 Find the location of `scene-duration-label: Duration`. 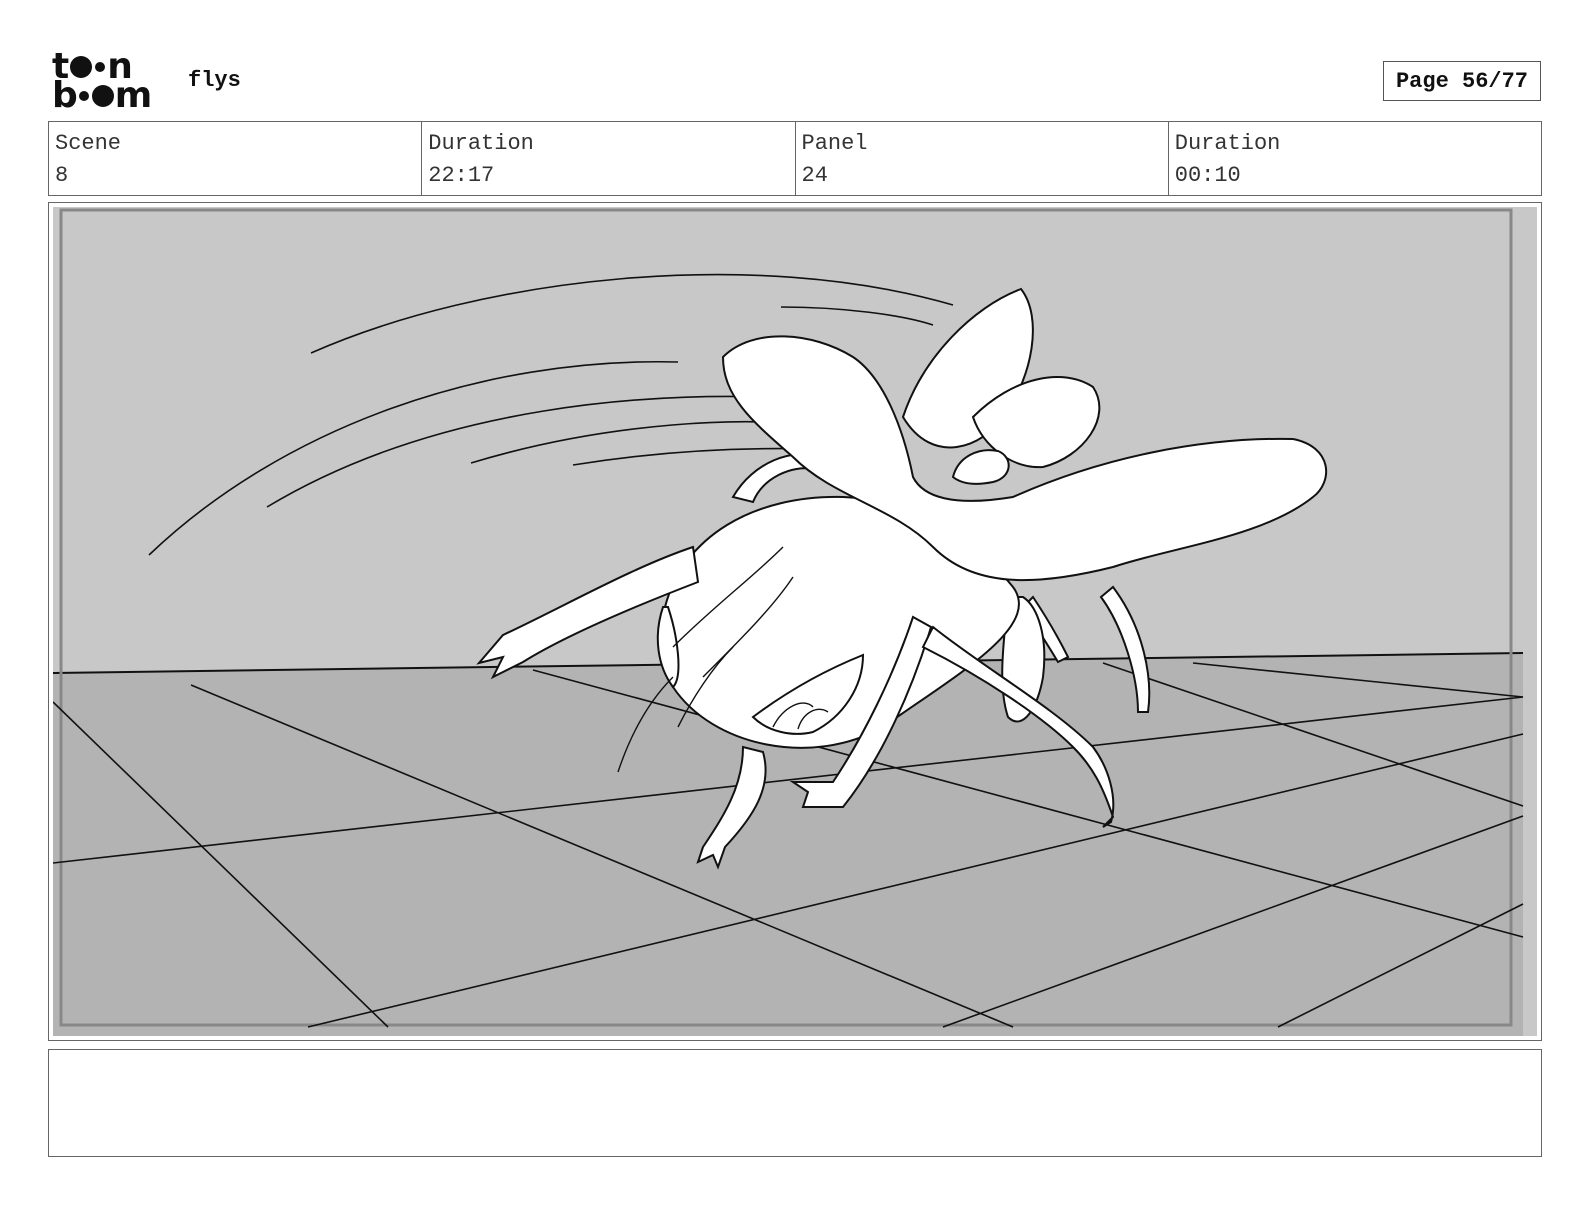

scene-duration-label: Duration is located at coordinates (481, 143).